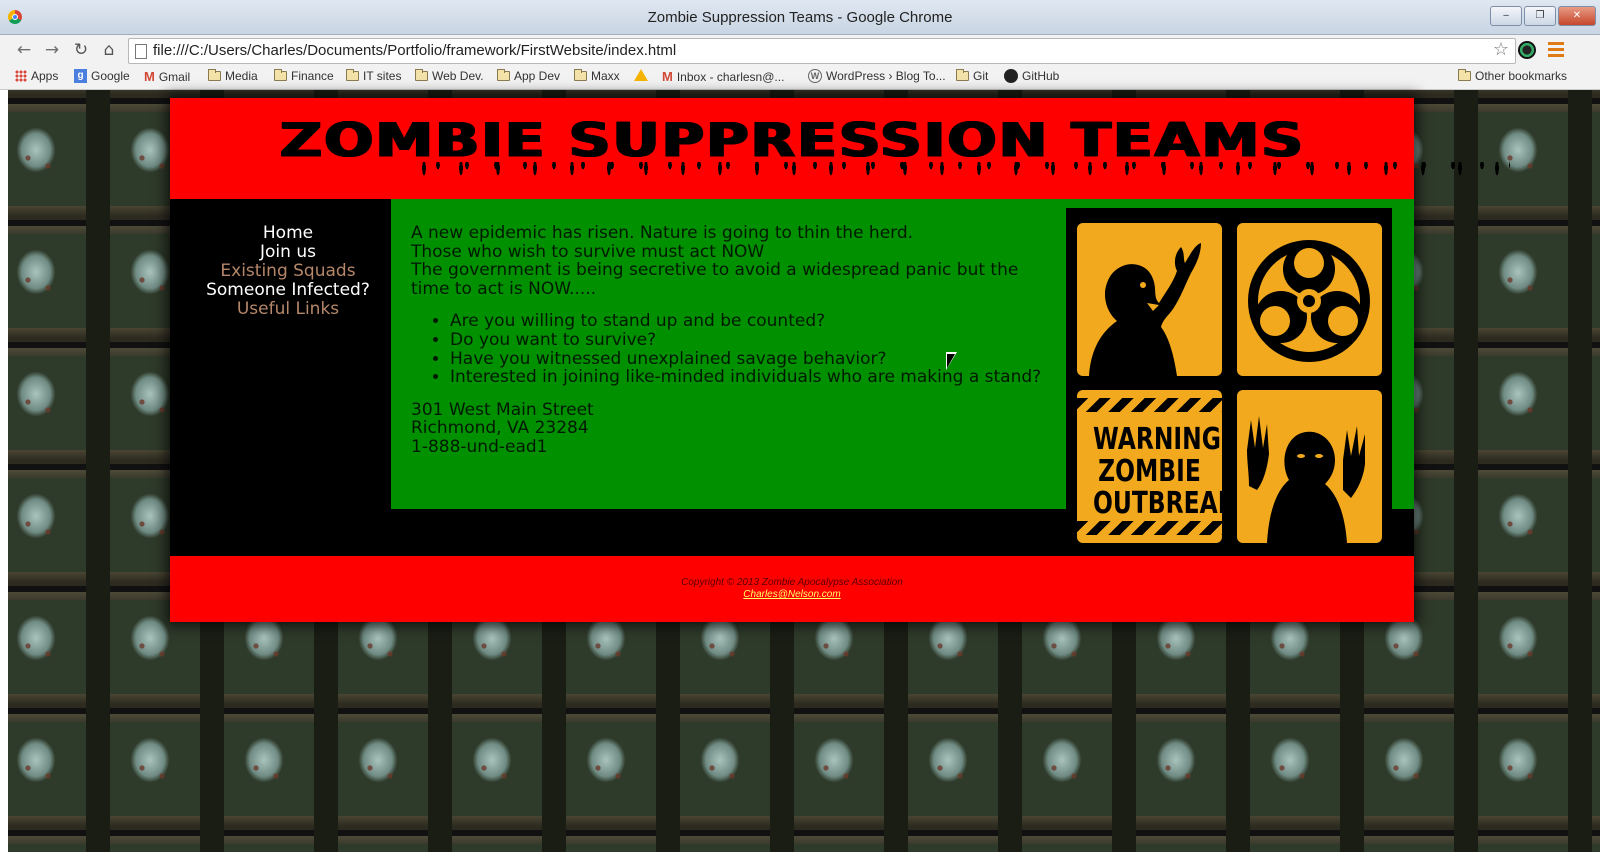 Image resolution: width=1600 pixels, height=868 pixels. What do you see at coordinates (1157, 503) in the screenshot?
I see `warning-line: OUTBREAK` at bounding box center [1157, 503].